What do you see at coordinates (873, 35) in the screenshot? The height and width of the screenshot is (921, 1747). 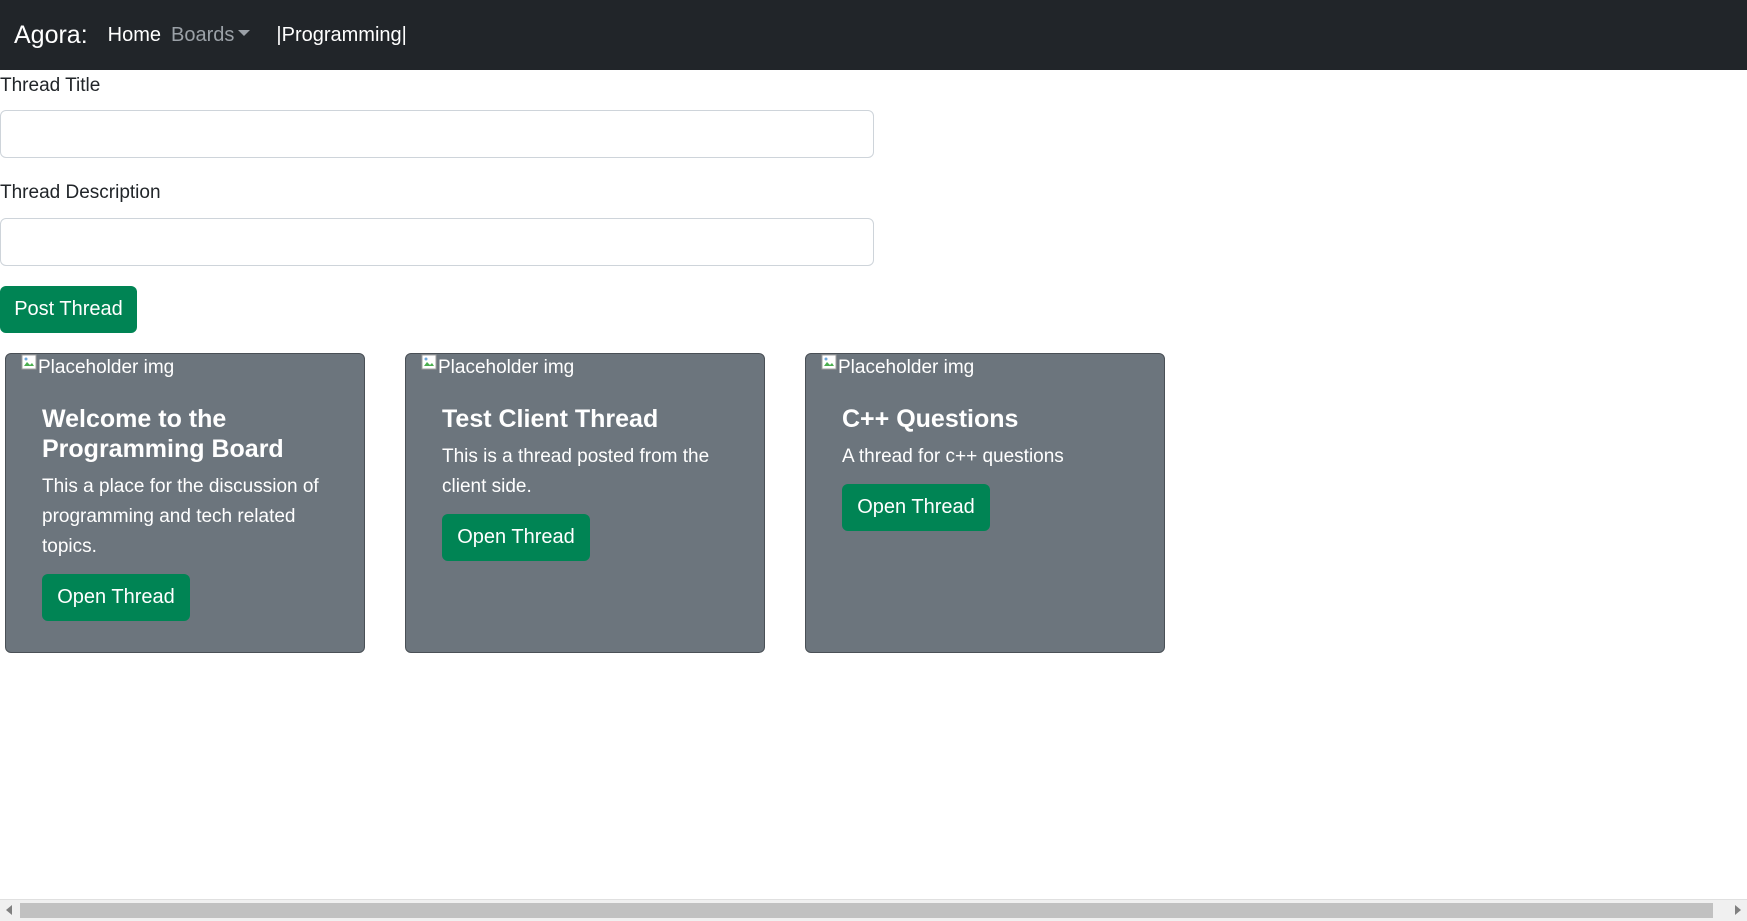 I see `navbar: Agora: Home Boards |Programming|` at bounding box center [873, 35].